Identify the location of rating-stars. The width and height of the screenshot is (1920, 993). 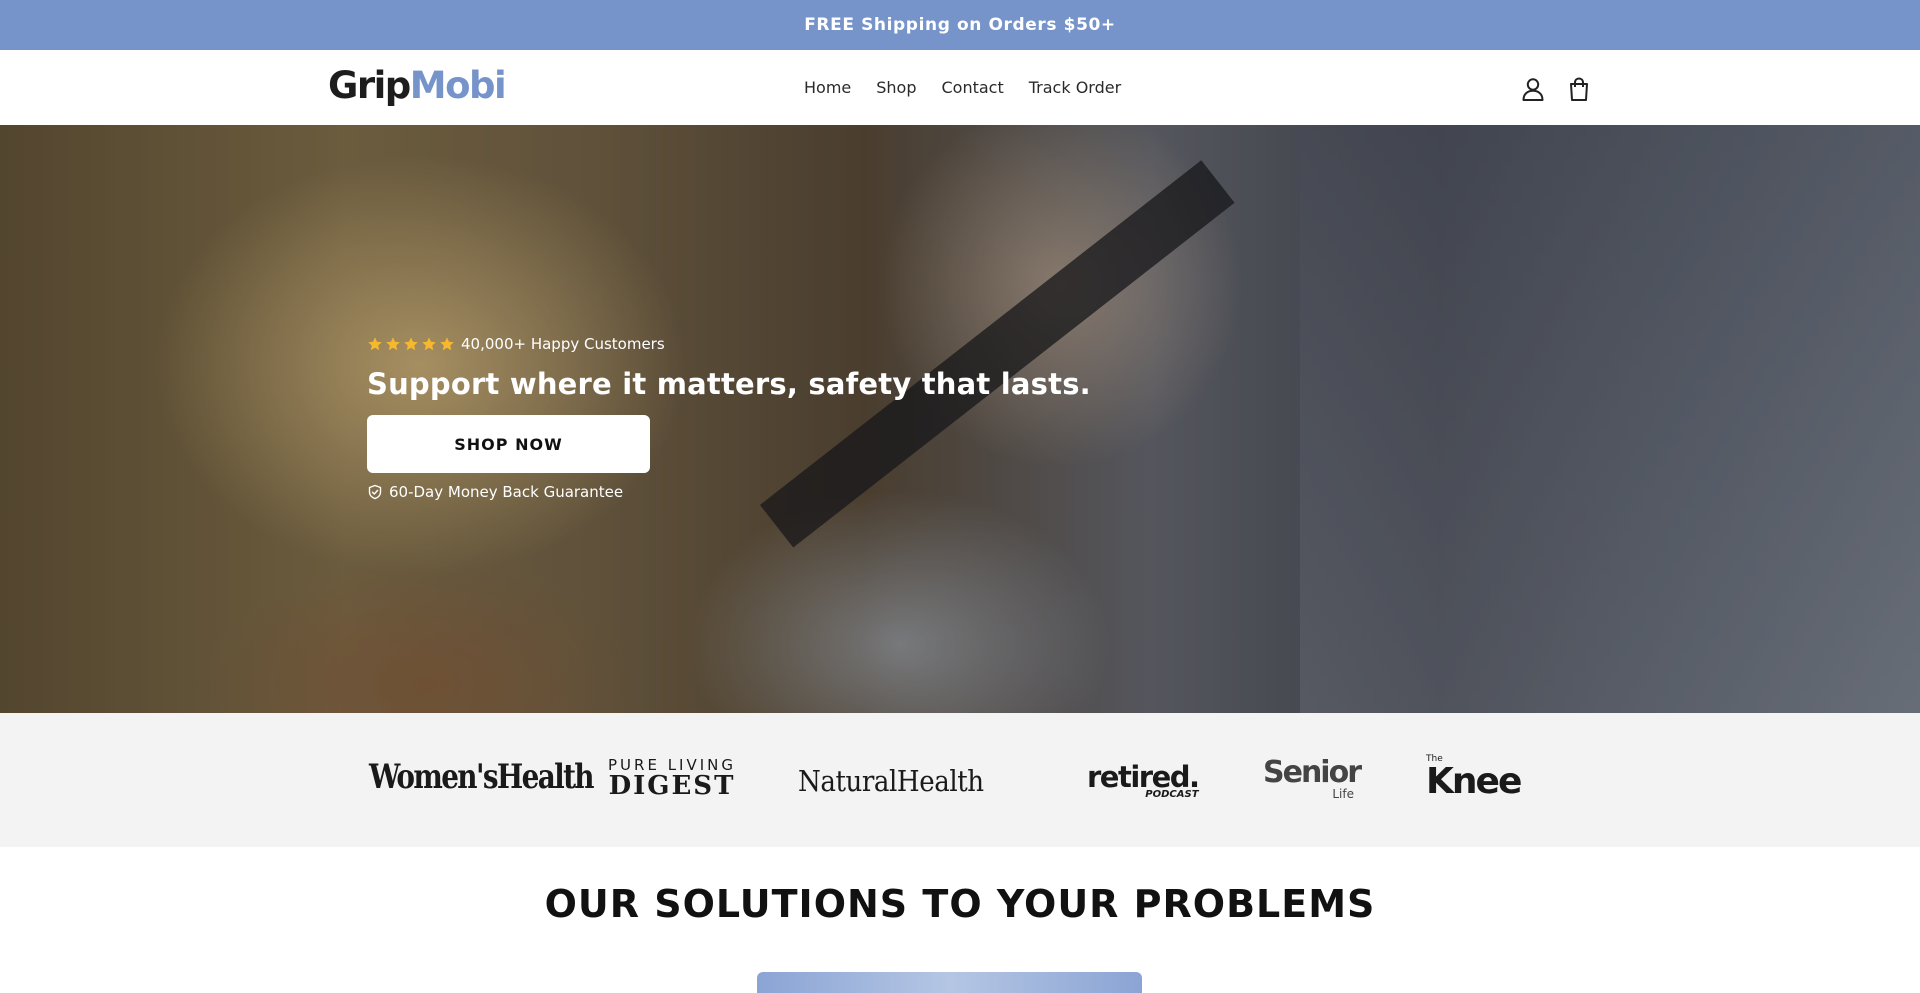
(411, 344).